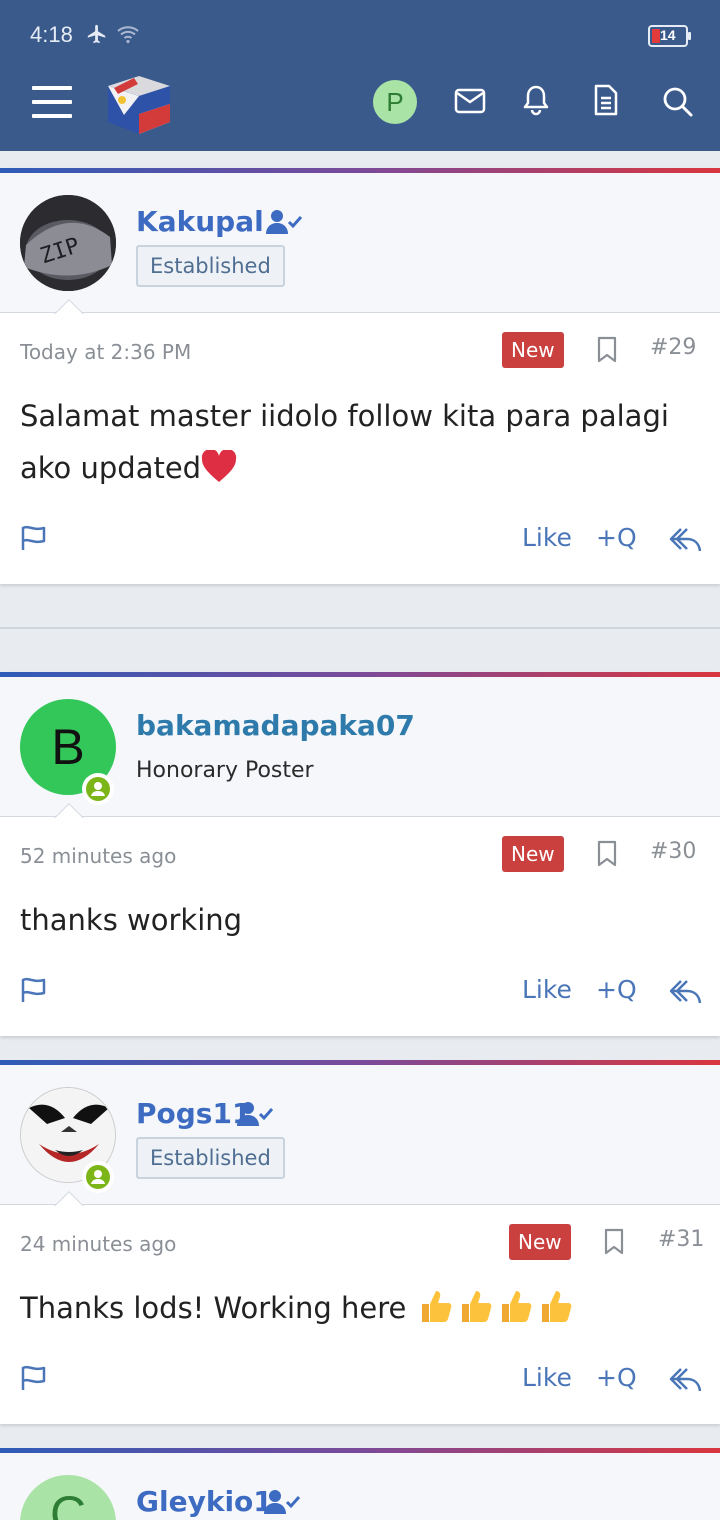 The height and width of the screenshot is (1520, 720). I want to click on user-title: Honorary Poster, so click(225, 770).